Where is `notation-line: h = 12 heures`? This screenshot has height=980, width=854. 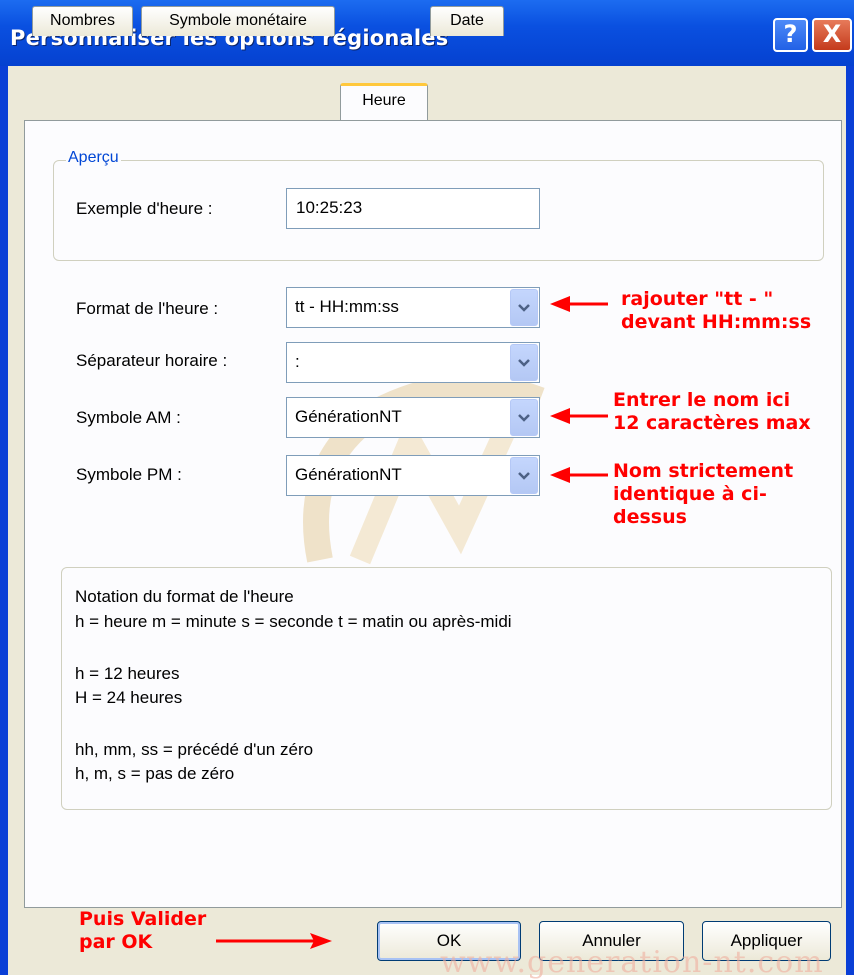 notation-line: h = 12 heures is located at coordinates (127, 673).